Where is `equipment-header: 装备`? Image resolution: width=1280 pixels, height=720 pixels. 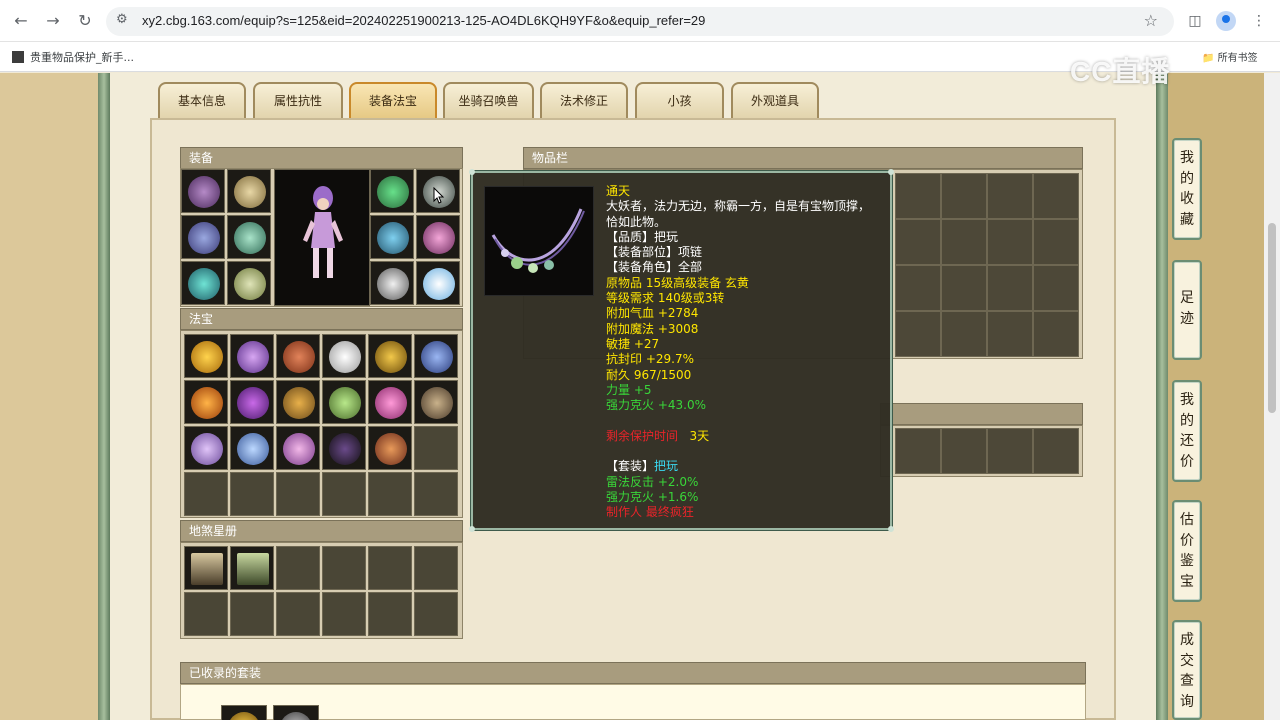 equipment-header: 装备 is located at coordinates (321, 158).